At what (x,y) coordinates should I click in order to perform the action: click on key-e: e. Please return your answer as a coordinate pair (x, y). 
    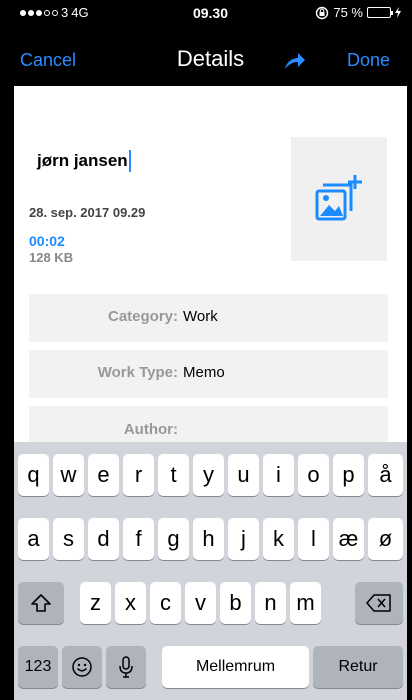
    Looking at the image, I should click on (103, 475).